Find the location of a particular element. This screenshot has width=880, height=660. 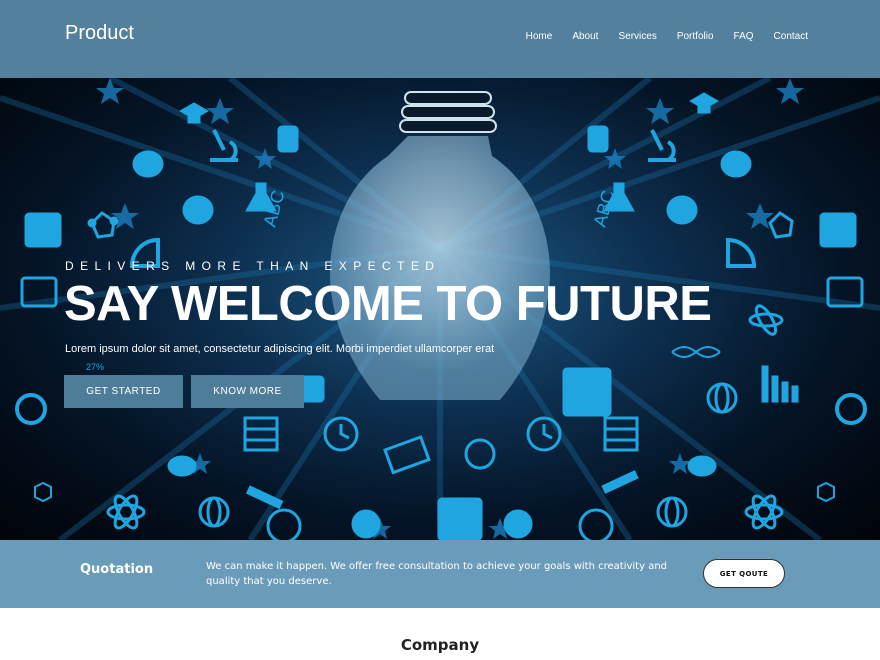

hero-title: SAY WELCOME TO FUTURE is located at coordinates (388, 304).